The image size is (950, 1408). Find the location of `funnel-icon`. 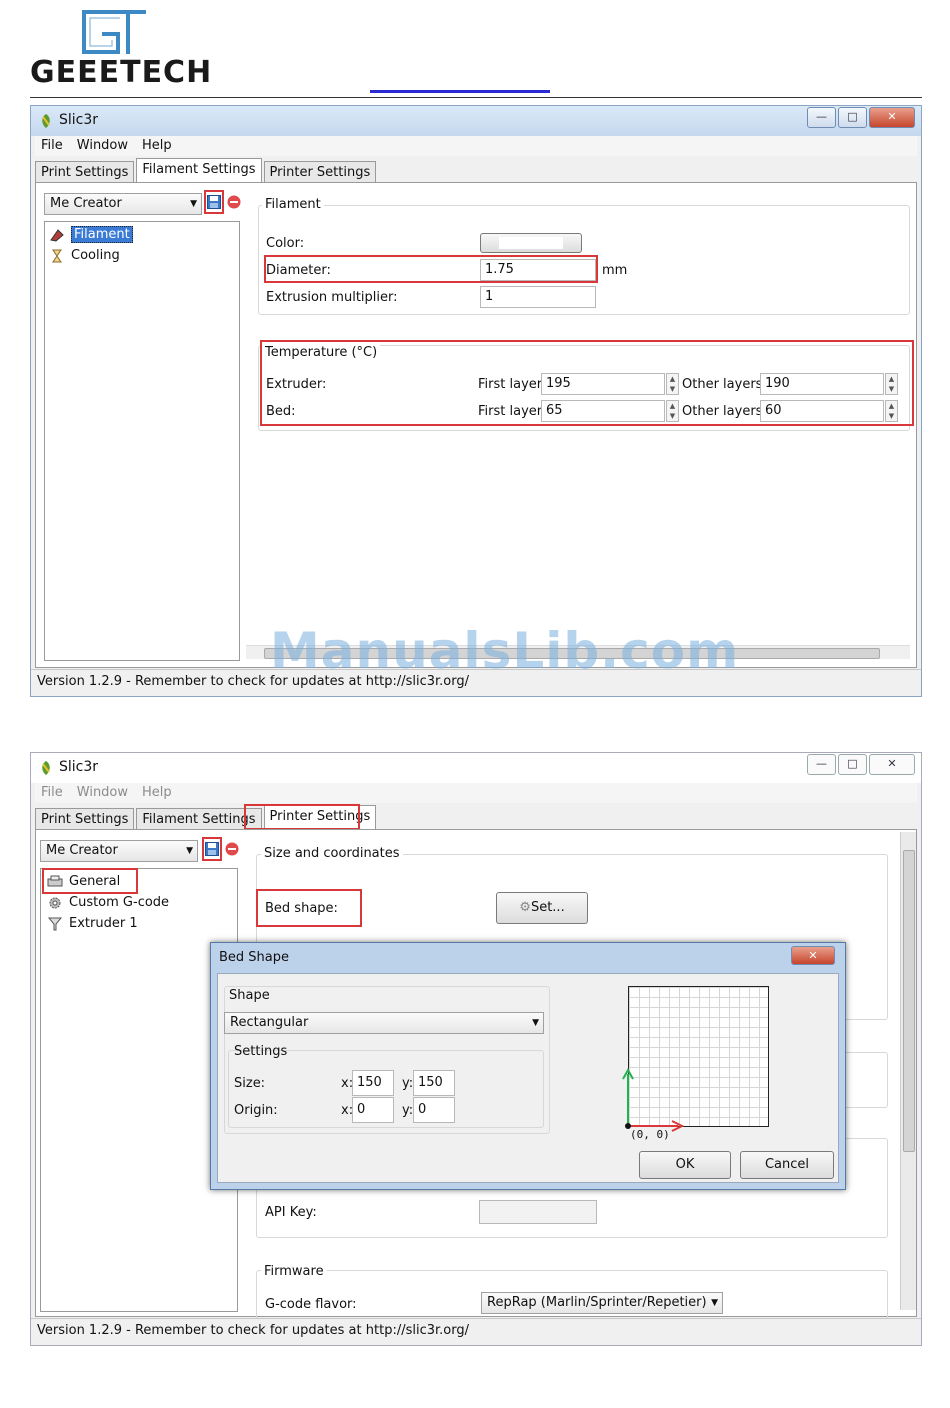

funnel-icon is located at coordinates (55, 923).